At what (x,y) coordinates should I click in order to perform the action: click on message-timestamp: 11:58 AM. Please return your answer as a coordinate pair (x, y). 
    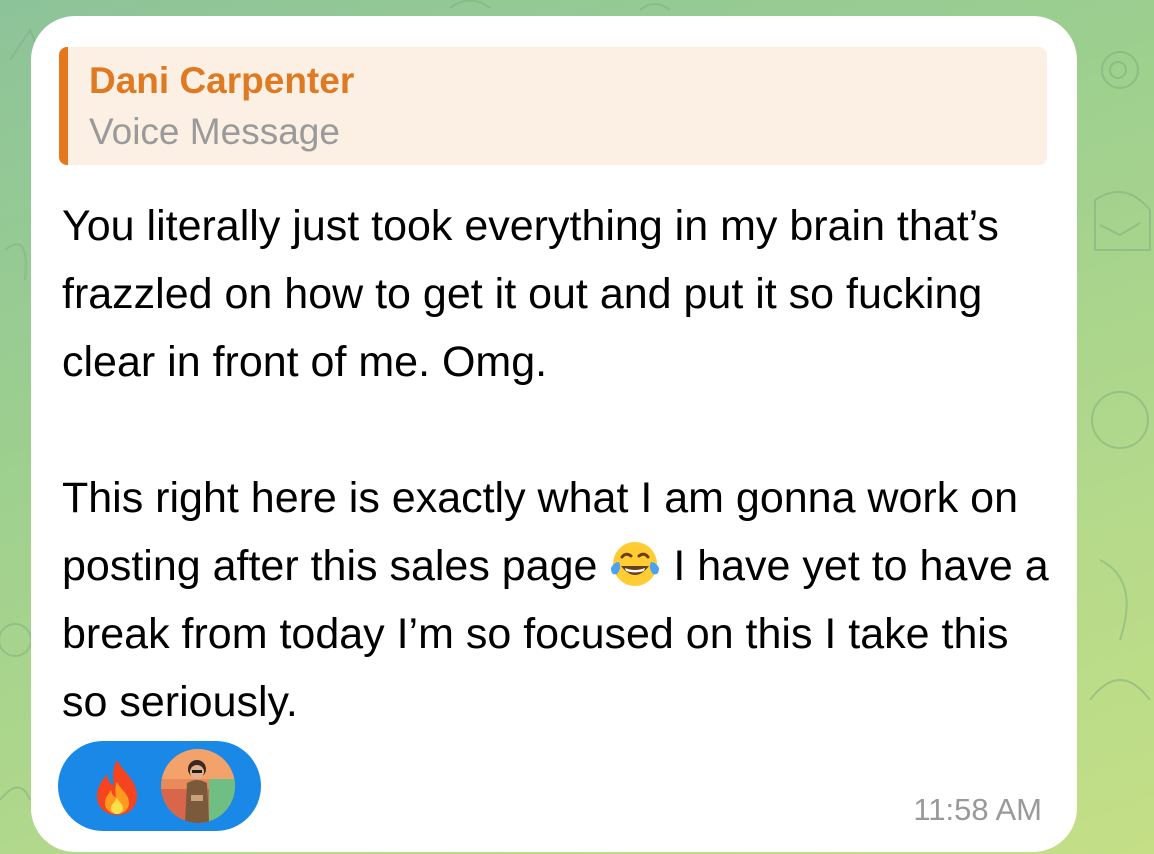
    Looking at the image, I should click on (977, 809).